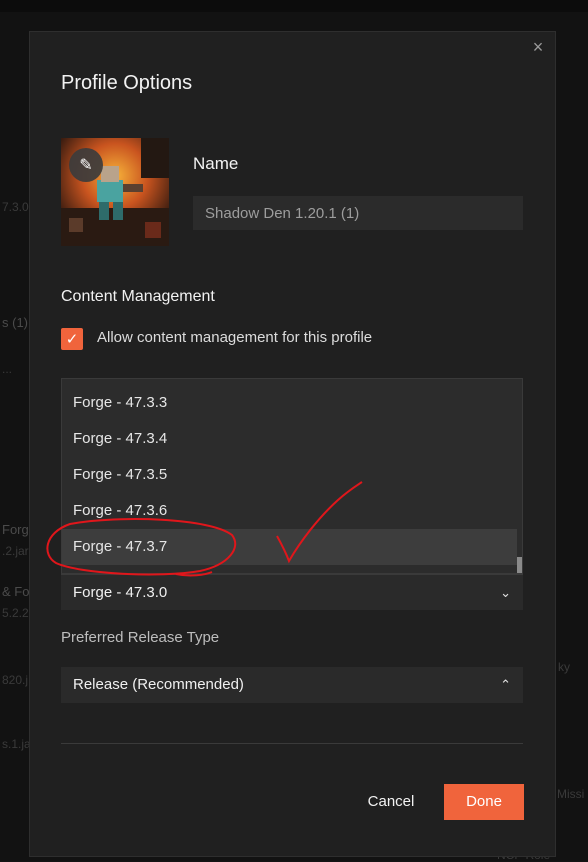 This screenshot has width=588, height=862. Describe the element at coordinates (15, 680) in the screenshot. I see `background-text: 820.j` at that location.